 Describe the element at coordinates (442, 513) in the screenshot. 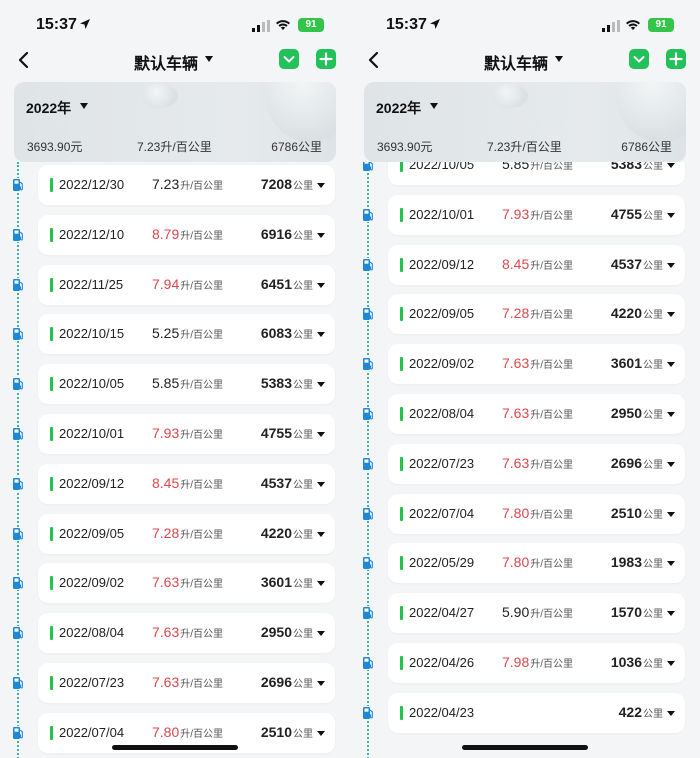

I see `record-date: 2022/07/04` at that location.